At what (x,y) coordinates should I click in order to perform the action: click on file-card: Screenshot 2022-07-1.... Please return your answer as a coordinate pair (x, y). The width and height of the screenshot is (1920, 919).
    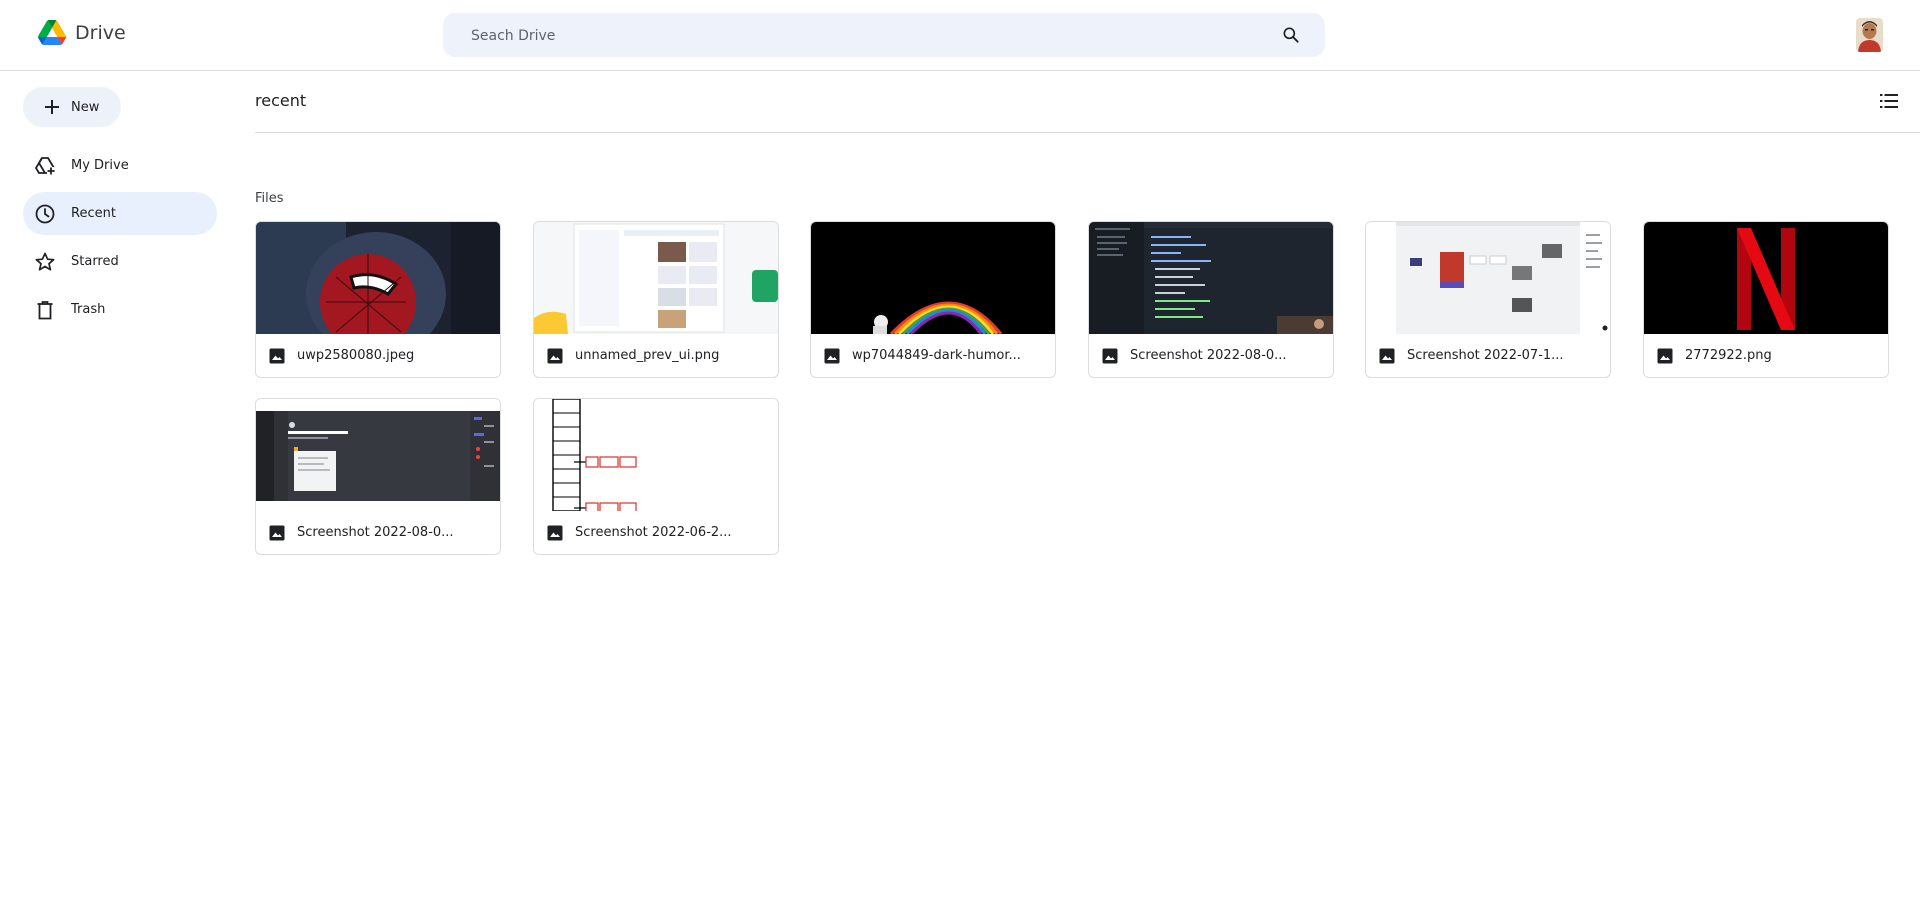
    Looking at the image, I should click on (1488, 299).